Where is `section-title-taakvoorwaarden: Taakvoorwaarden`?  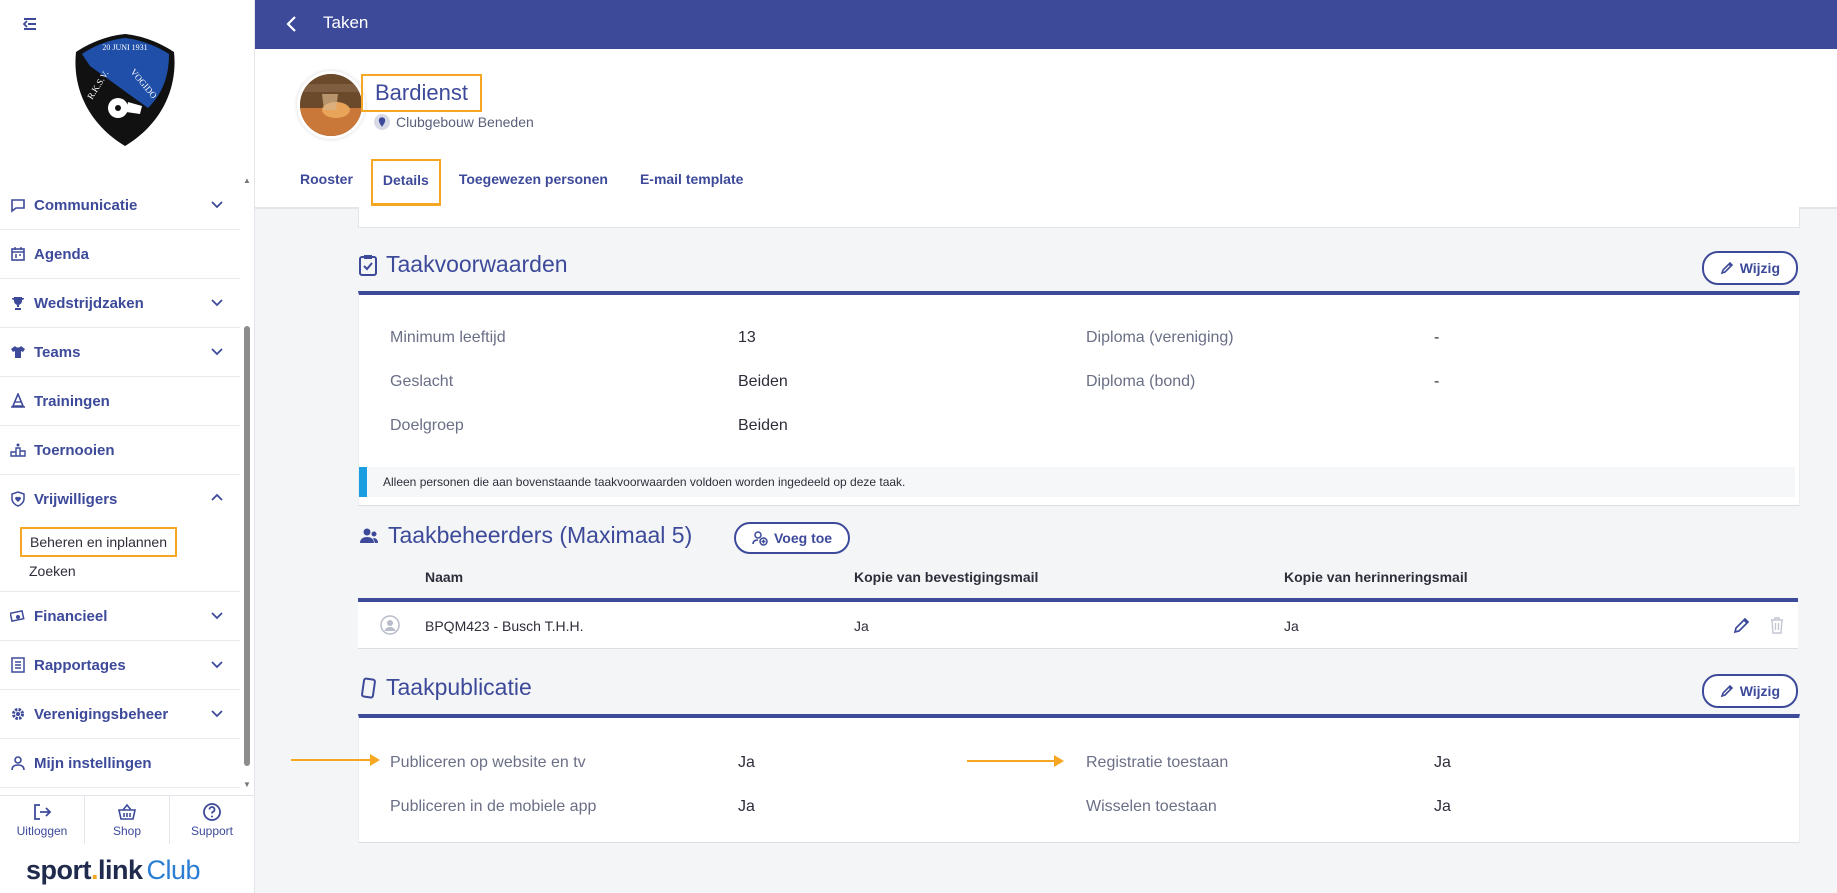
section-title-taakvoorwaarden: Taakvoorwaarden is located at coordinates (463, 264).